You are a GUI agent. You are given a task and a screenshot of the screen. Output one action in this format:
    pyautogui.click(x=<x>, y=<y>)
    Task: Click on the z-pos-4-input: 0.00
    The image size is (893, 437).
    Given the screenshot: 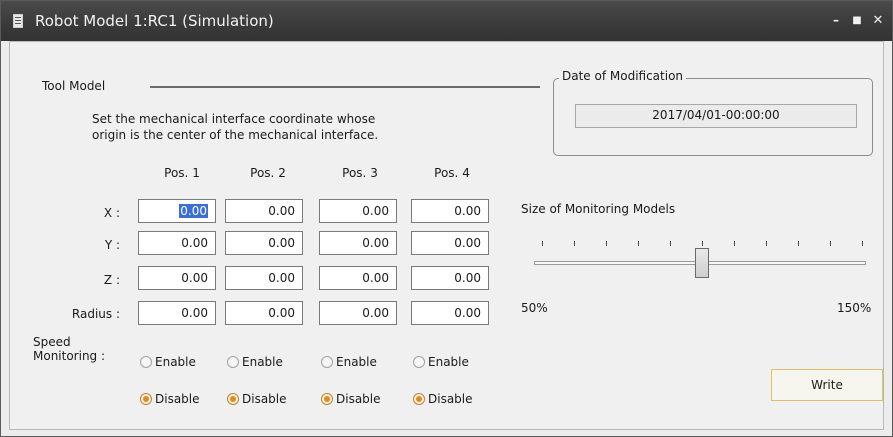 What is the action you would take?
    pyautogui.click(x=450, y=278)
    